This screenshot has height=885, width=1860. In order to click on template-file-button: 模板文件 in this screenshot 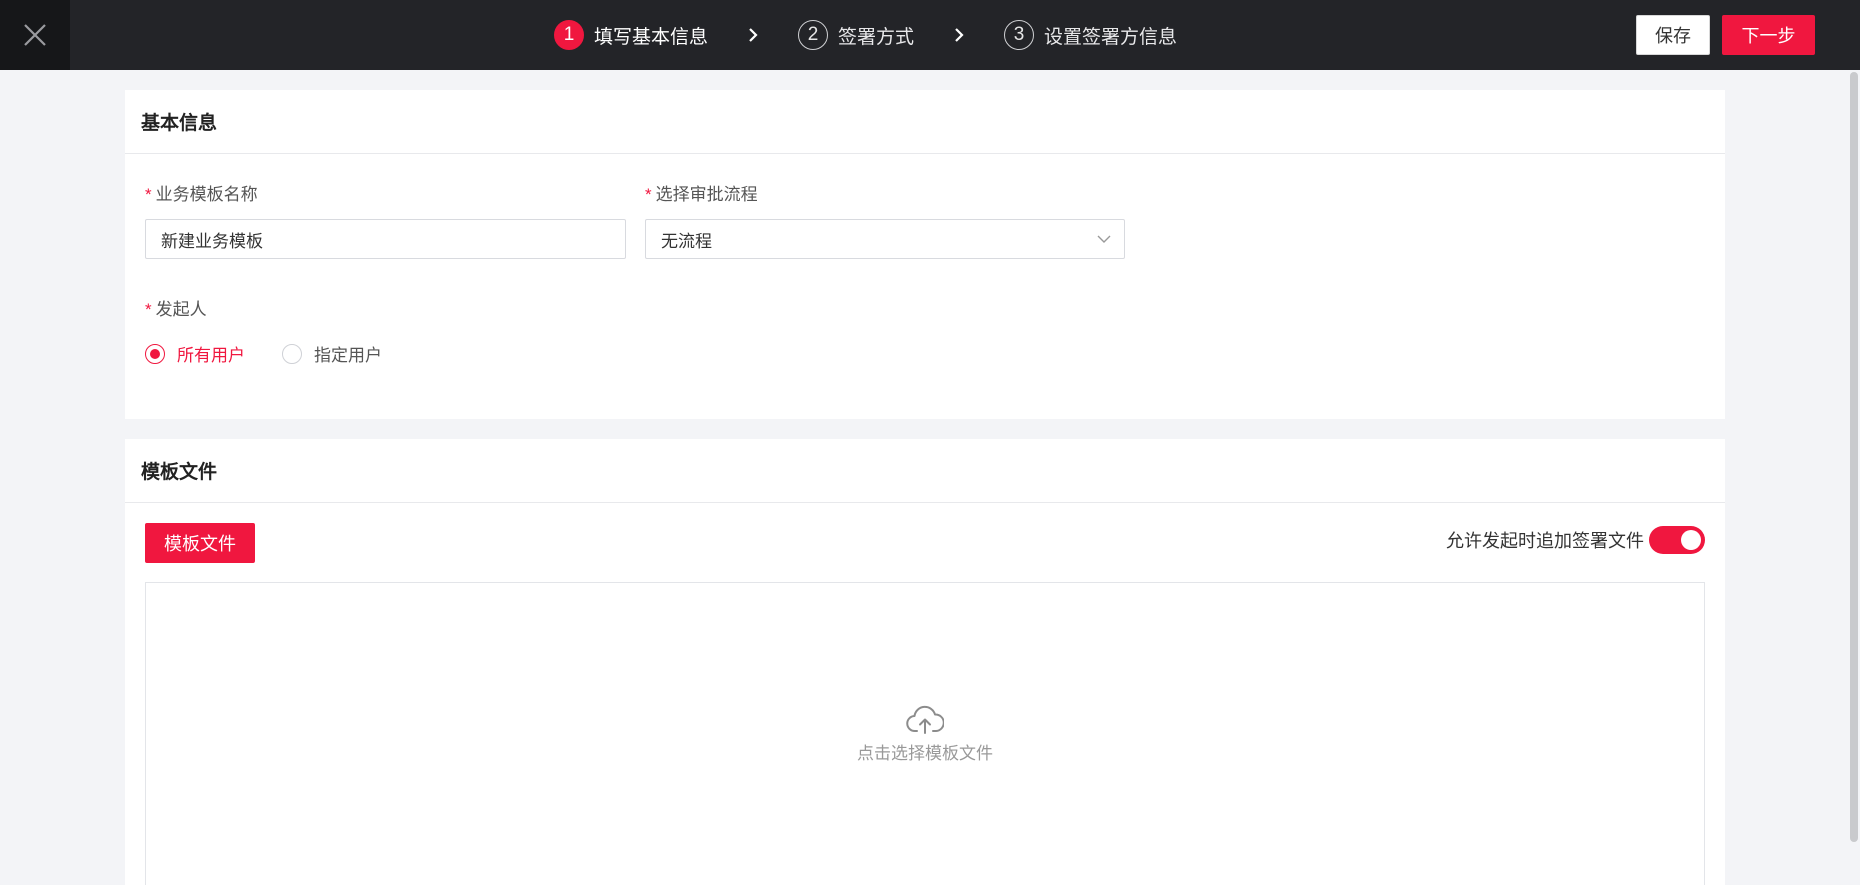, I will do `click(200, 543)`.